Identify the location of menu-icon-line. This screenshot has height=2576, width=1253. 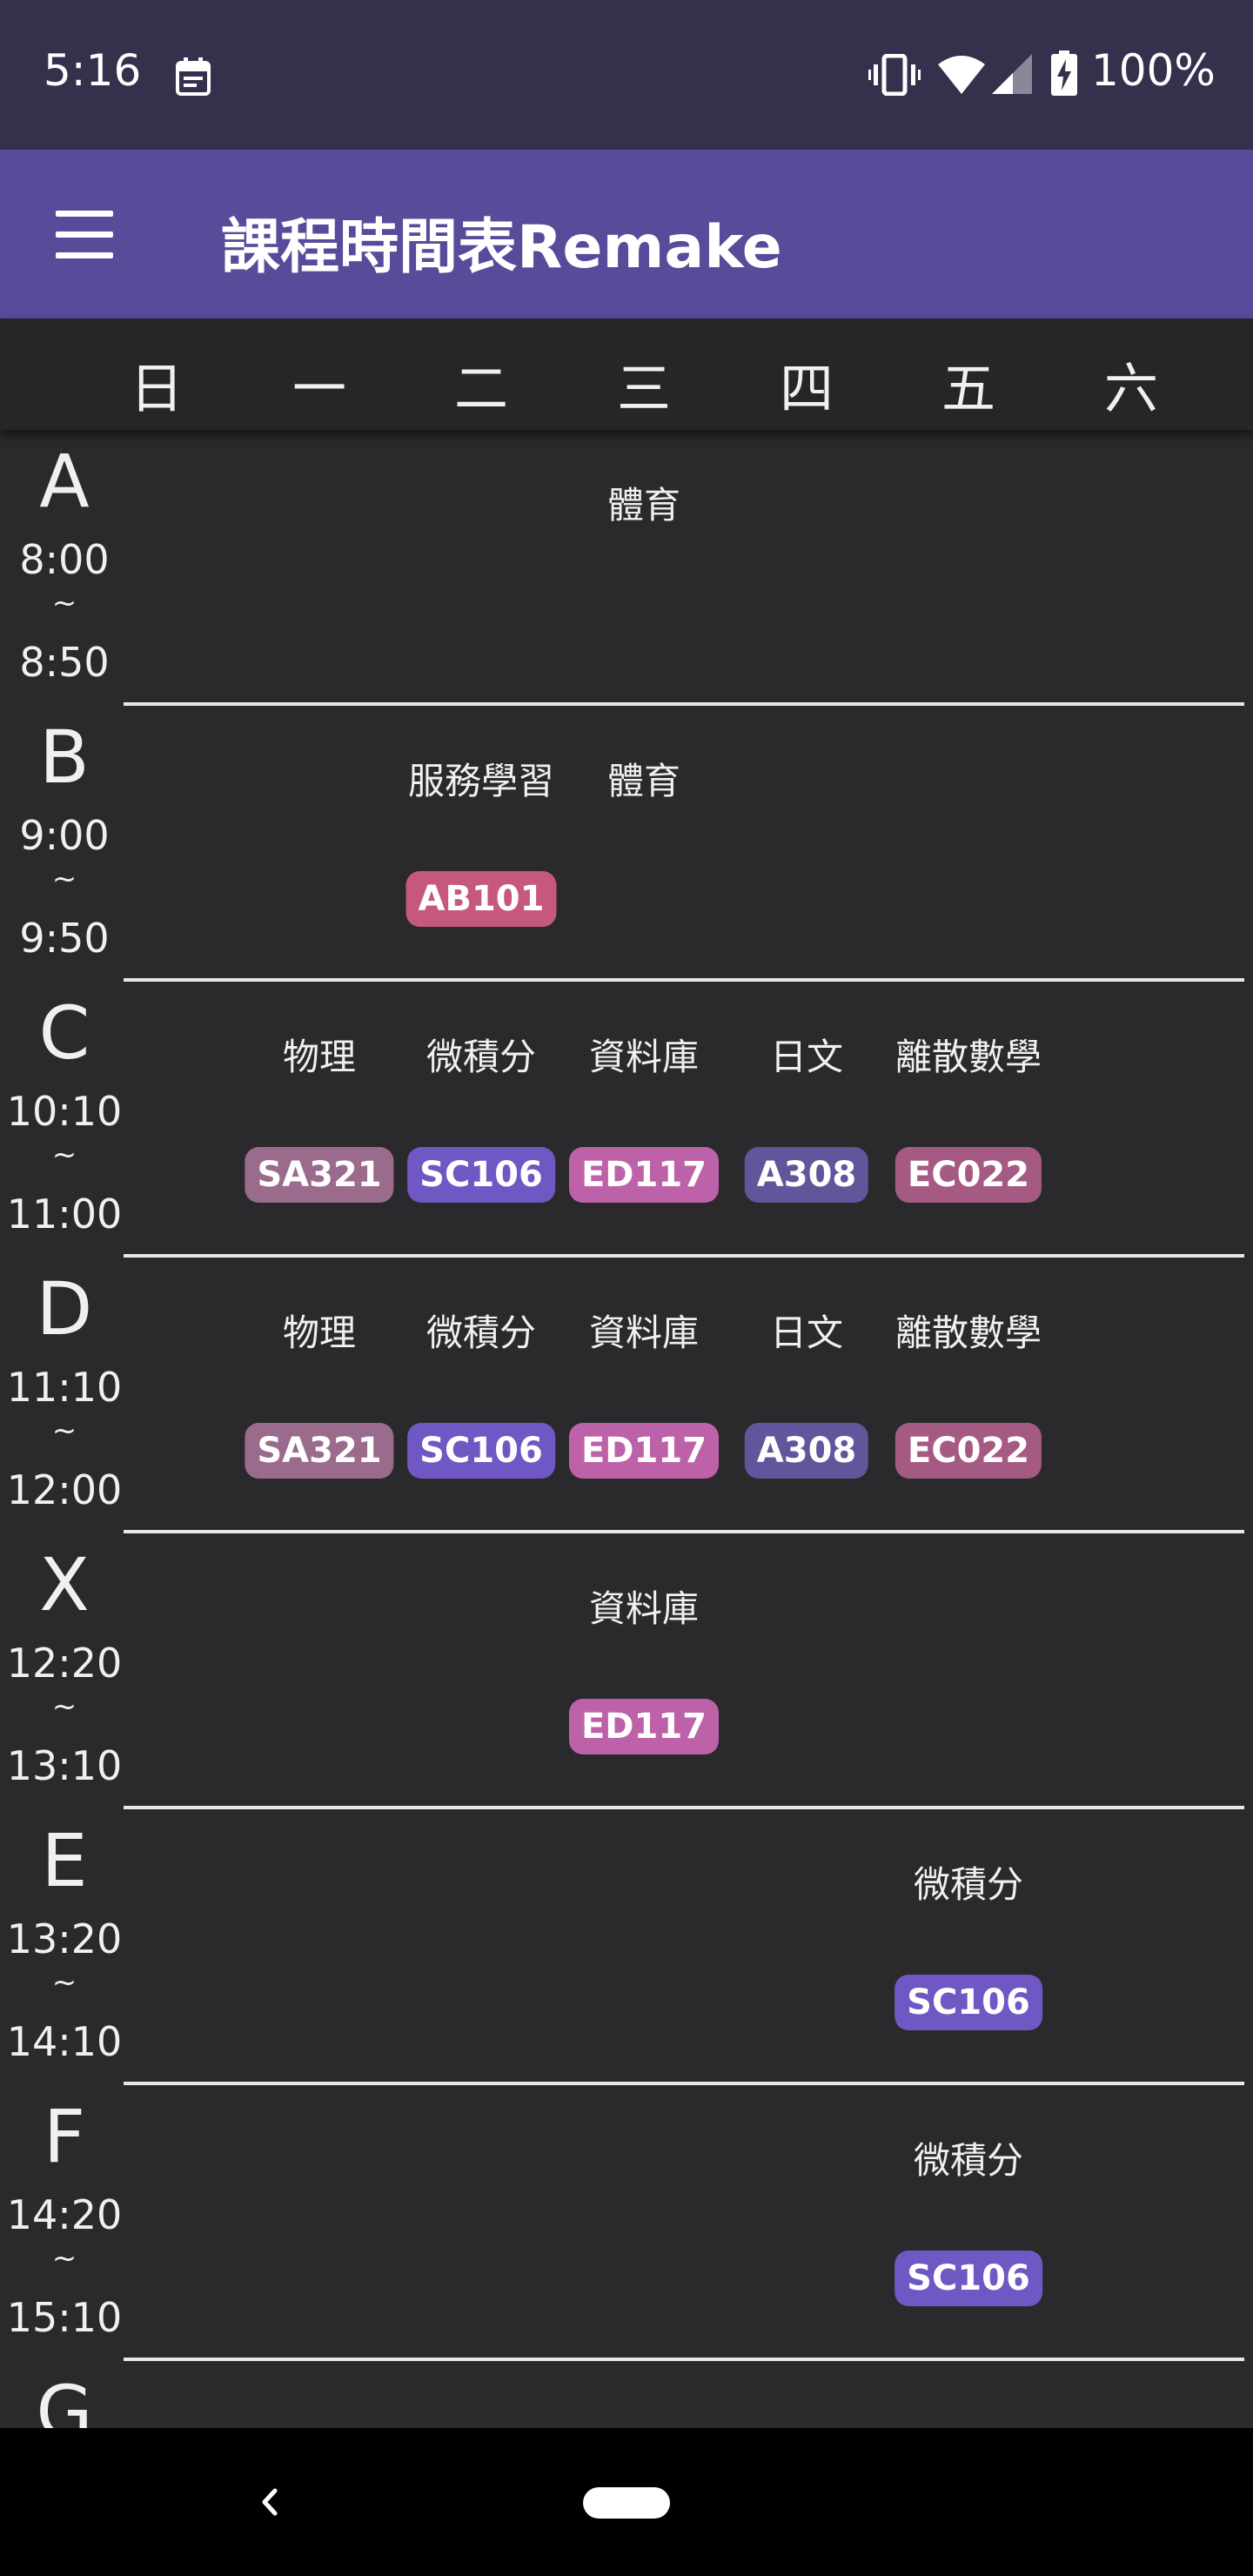
(84, 255).